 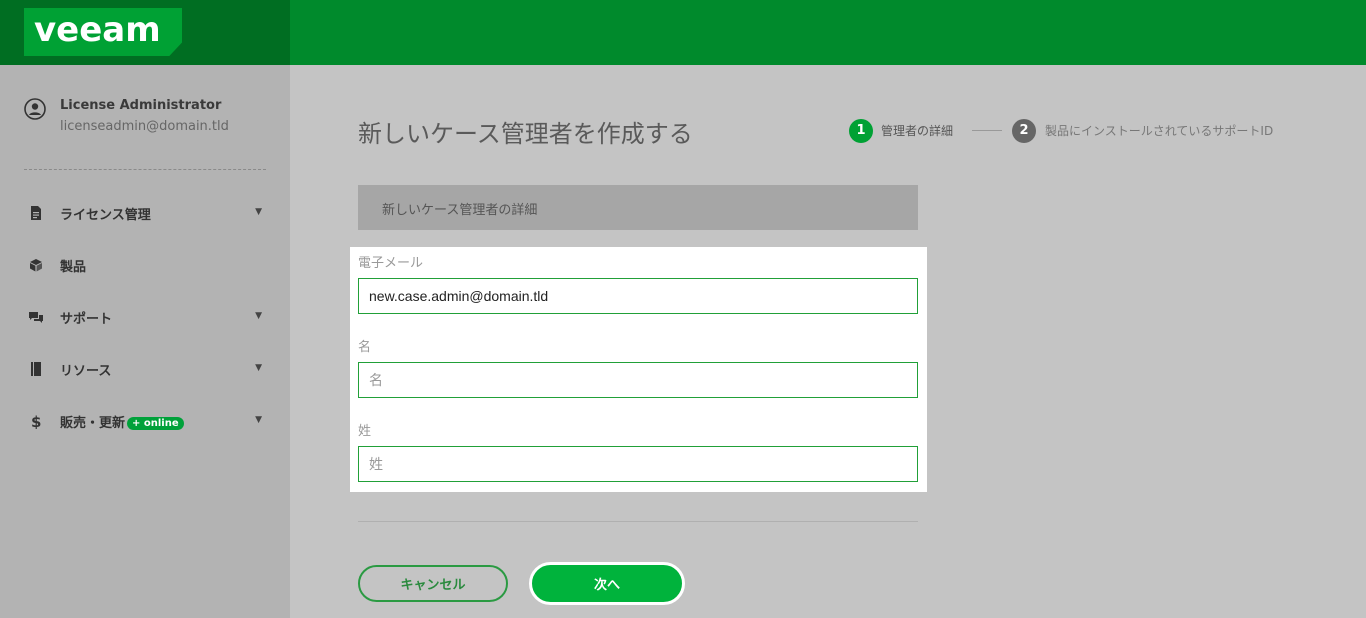 What do you see at coordinates (365, 347) in the screenshot?
I see `first-name-label: 名` at bounding box center [365, 347].